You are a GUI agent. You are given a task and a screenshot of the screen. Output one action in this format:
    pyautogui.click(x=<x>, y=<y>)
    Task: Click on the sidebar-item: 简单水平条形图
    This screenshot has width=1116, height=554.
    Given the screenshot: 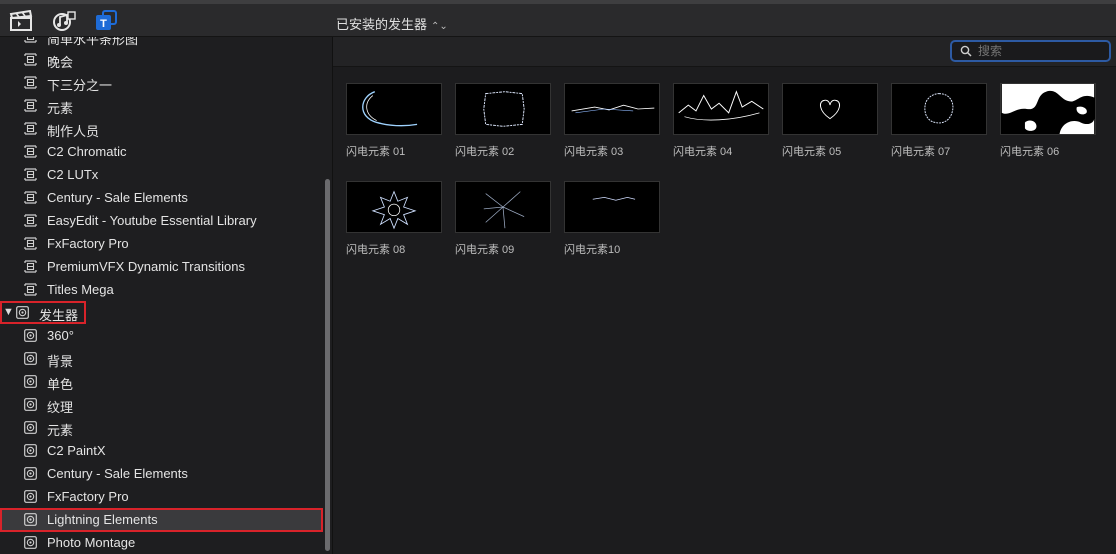 What is the action you would take?
    pyautogui.click(x=161, y=42)
    